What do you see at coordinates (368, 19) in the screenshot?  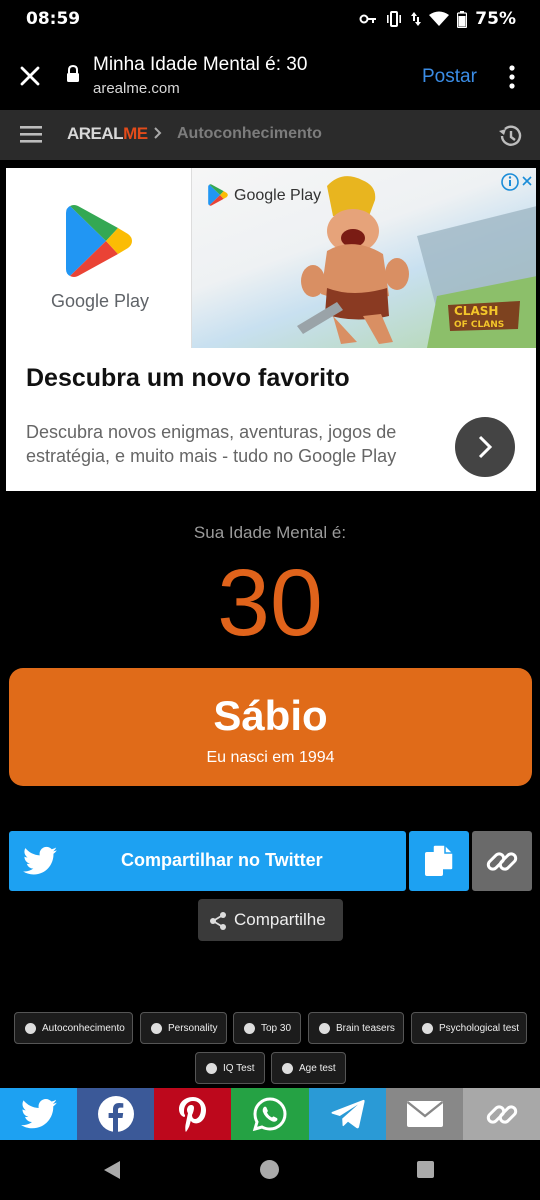 I see `vpn-key-icon` at bounding box center [368, 19].